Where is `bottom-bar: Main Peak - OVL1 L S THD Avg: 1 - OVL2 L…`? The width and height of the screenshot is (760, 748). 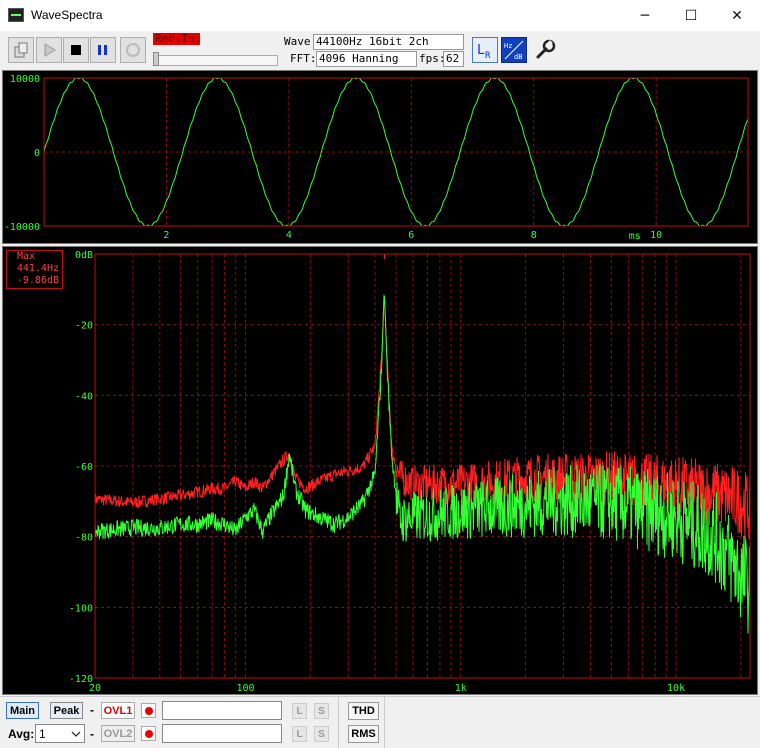
bottom-bar: Main Peak - OVL1 L S THD Avg: 1 - OVL2 L… is located at coordinates (380, 722).